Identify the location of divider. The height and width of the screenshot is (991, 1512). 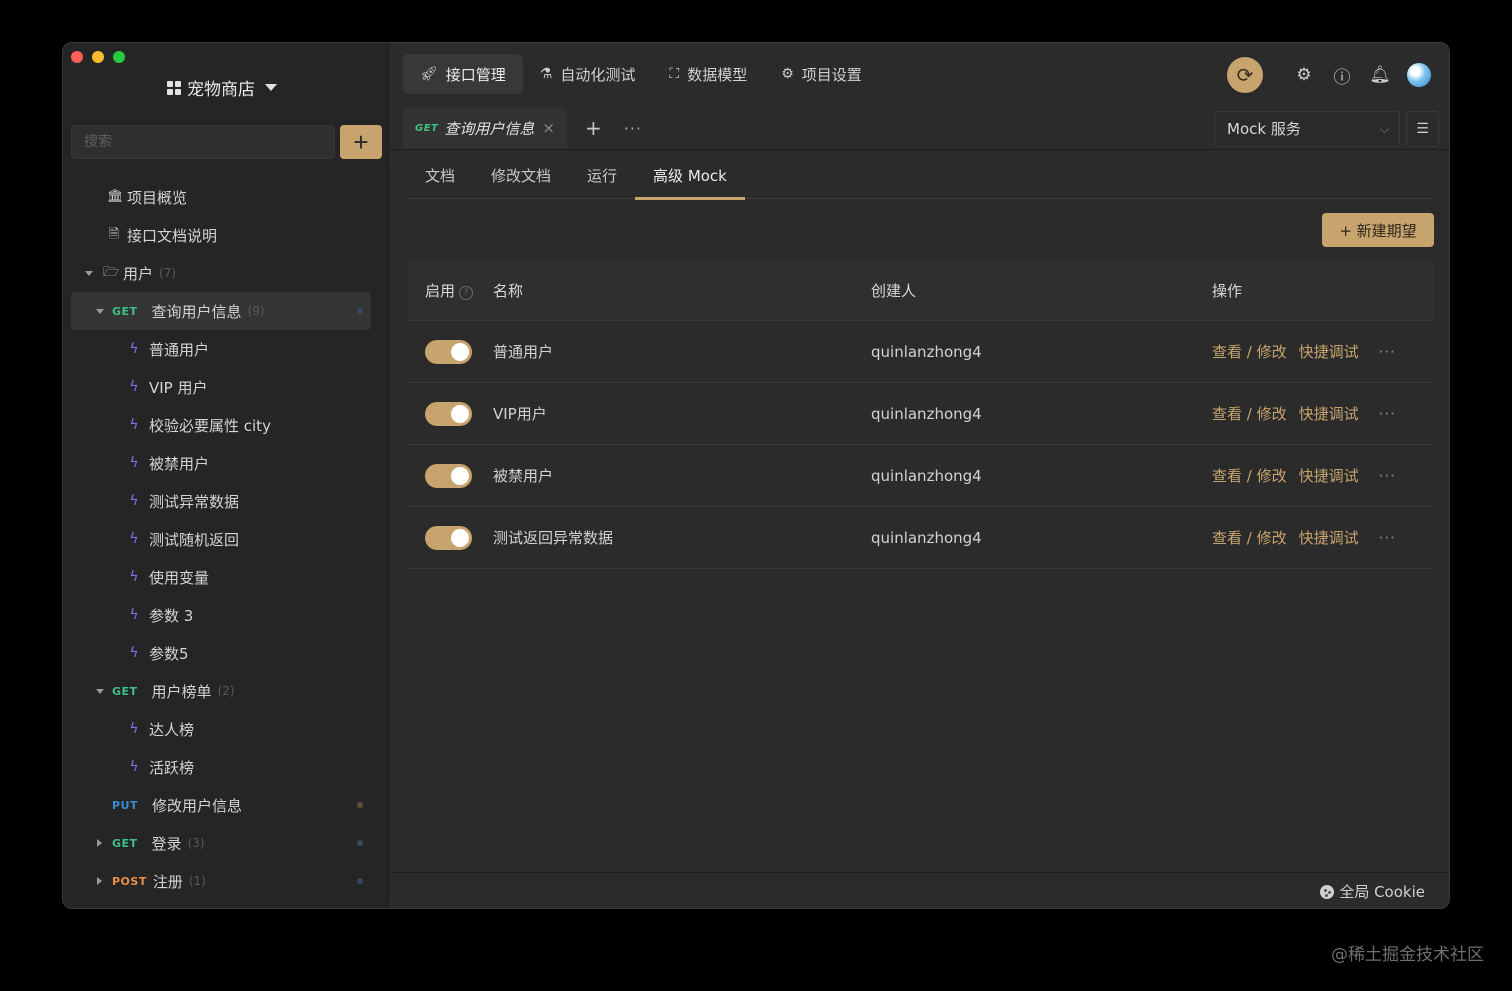
(919, 149).